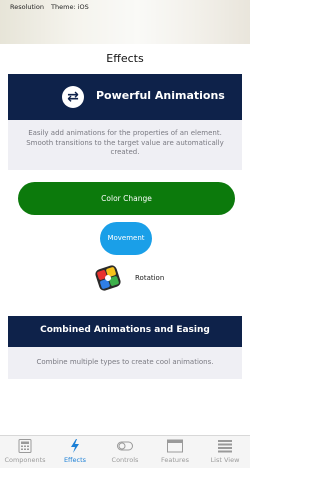 The width and height of the screenshot is (320, 500). What do you see at coordinates (160, 95) in the screenshot?
I see `section-title: Powerful Animations` at bounding box center [160, 95].